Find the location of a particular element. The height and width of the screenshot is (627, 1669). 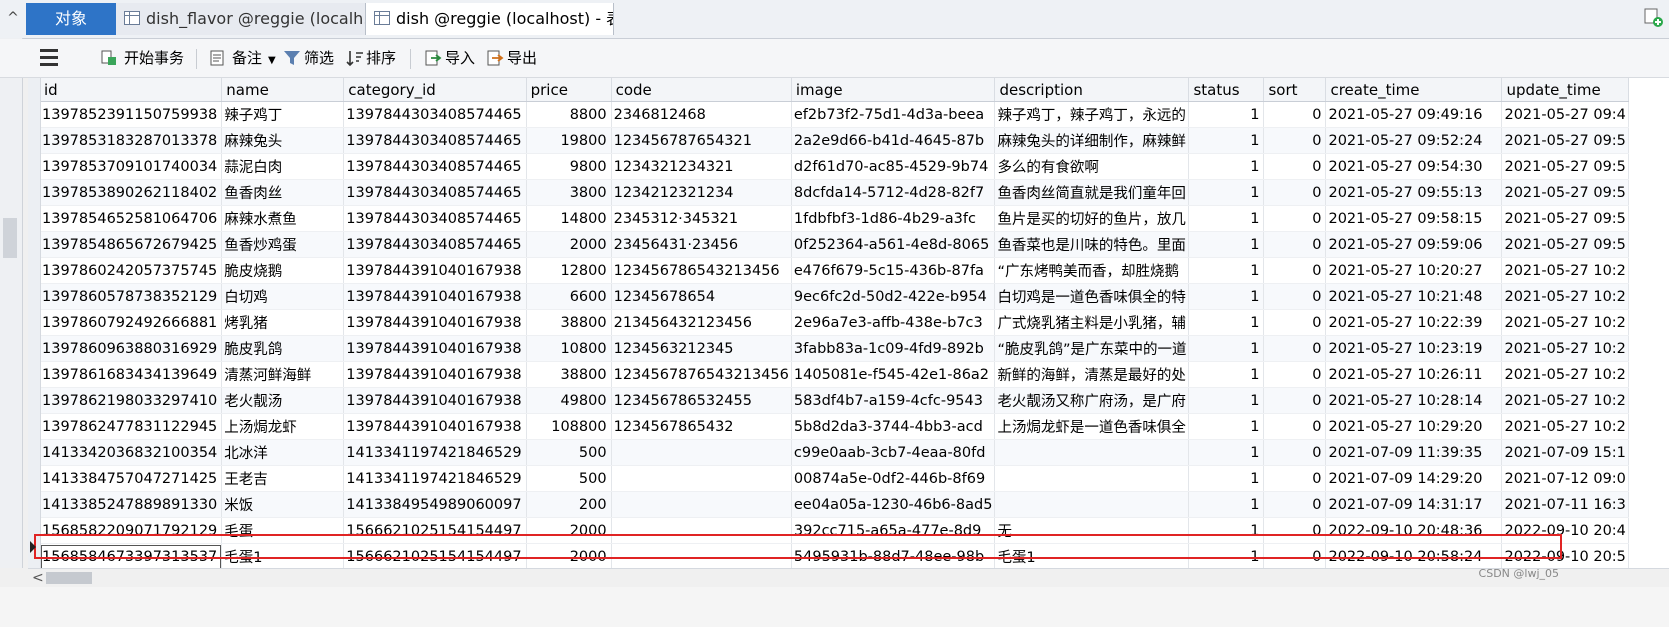

cell-id: 1397861683434139649 is located at coordinates (131, 374).